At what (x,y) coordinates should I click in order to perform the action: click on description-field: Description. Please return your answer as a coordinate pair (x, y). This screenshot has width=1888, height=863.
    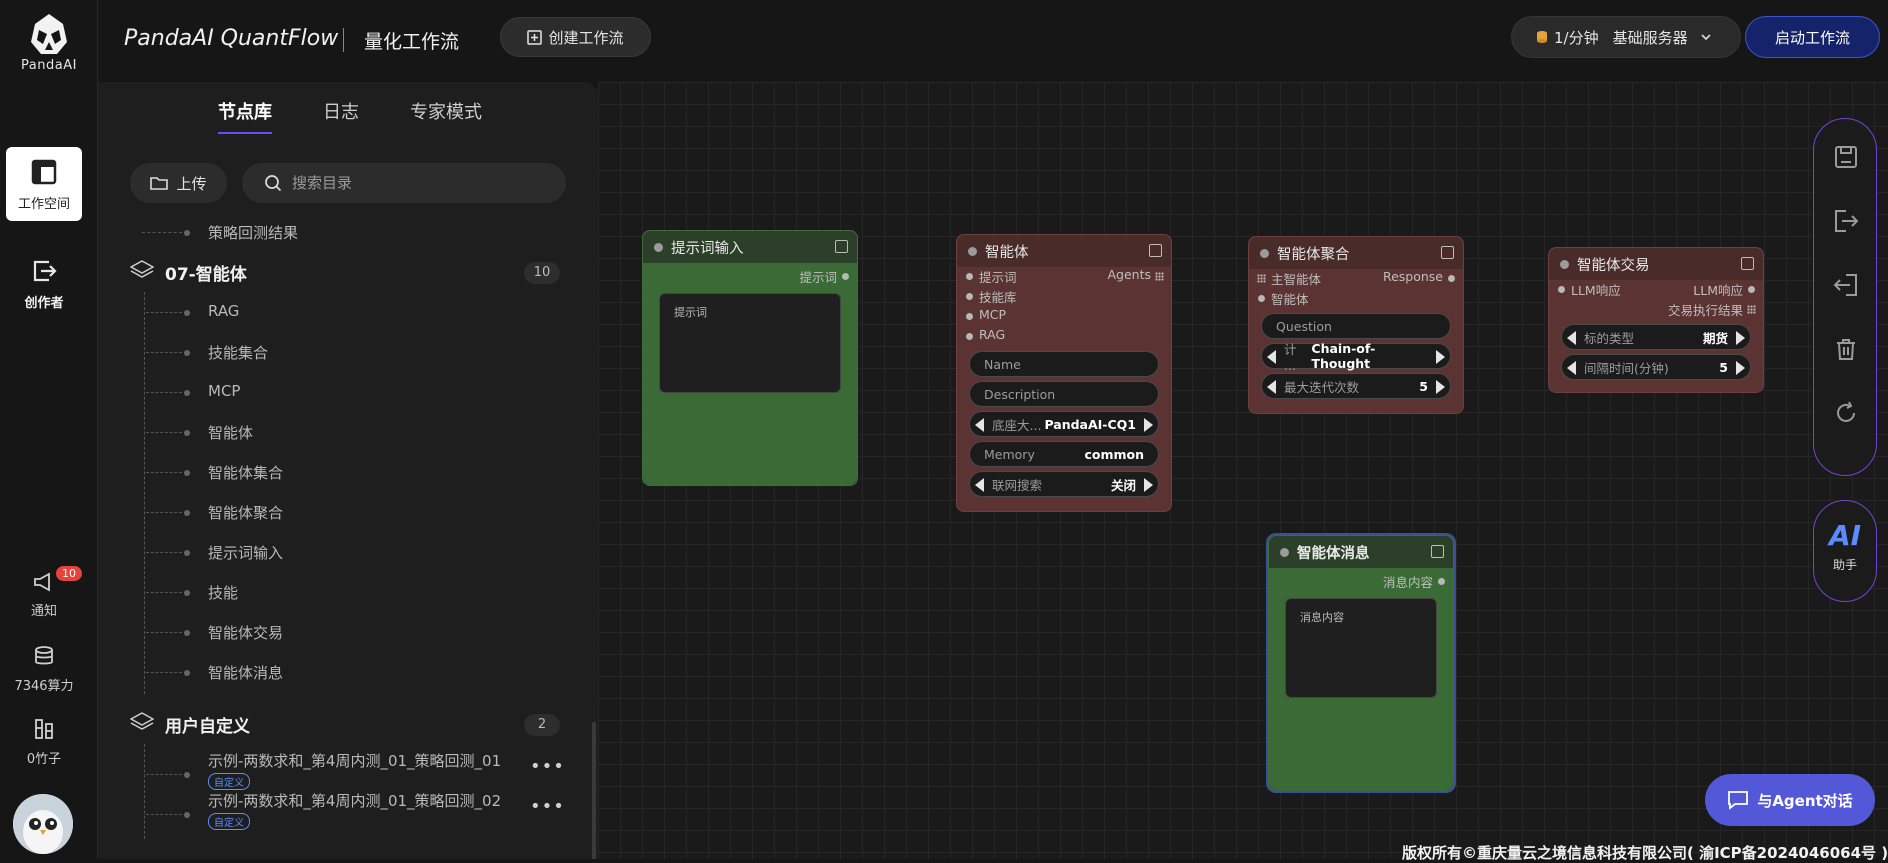
    Looking at the image, I should click on (1064, 394).